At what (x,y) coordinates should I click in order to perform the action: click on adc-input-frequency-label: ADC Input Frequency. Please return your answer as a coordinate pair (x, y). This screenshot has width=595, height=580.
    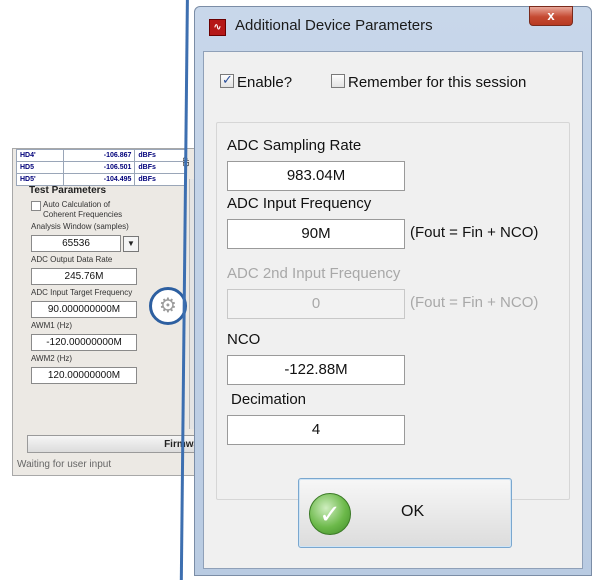
    Looking at the image, I should click on (299, 203).